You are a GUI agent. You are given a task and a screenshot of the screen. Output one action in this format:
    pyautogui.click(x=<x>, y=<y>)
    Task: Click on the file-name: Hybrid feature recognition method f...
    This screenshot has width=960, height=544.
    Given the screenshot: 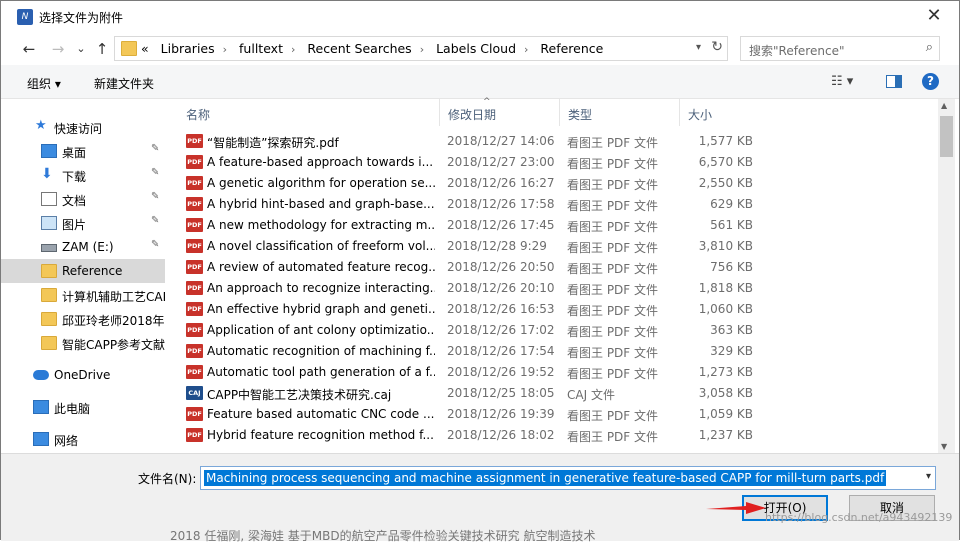 What is the action you would take?
    pyautogui.click(x=320, y=435)
    